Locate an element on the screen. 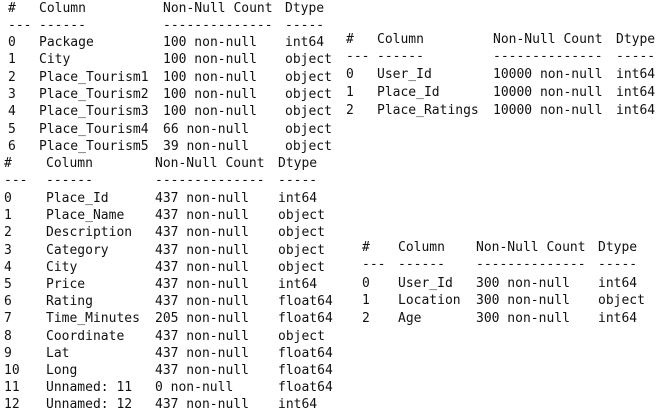 This screenshot has width=665, height=417. table-row: 10 Long 437 non-null float64 is located at coordinates (171, 370).